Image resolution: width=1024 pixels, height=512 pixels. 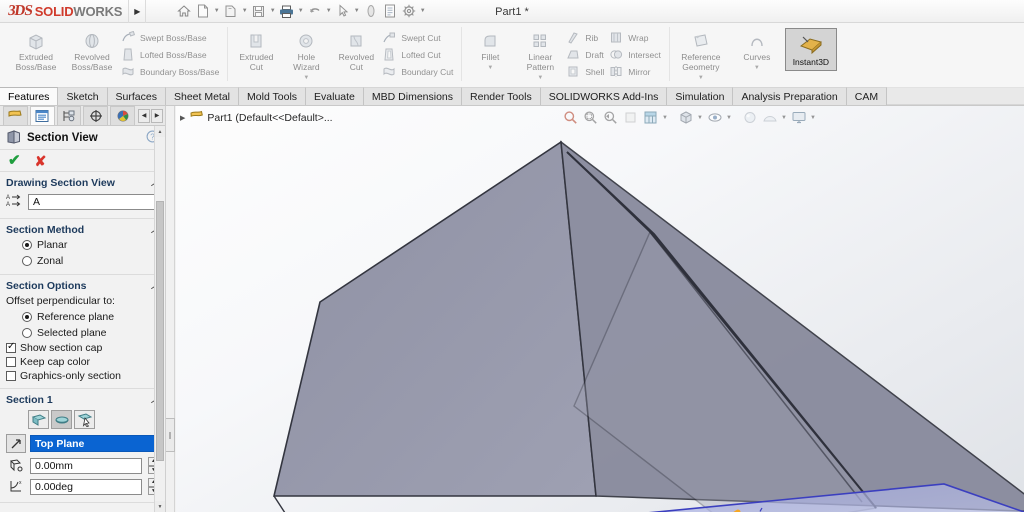 What do you see at coordinates (86, 486) in the screenshot?
I see `rotation-angle-input: 0.00deg` at bounding box center [86, 486].